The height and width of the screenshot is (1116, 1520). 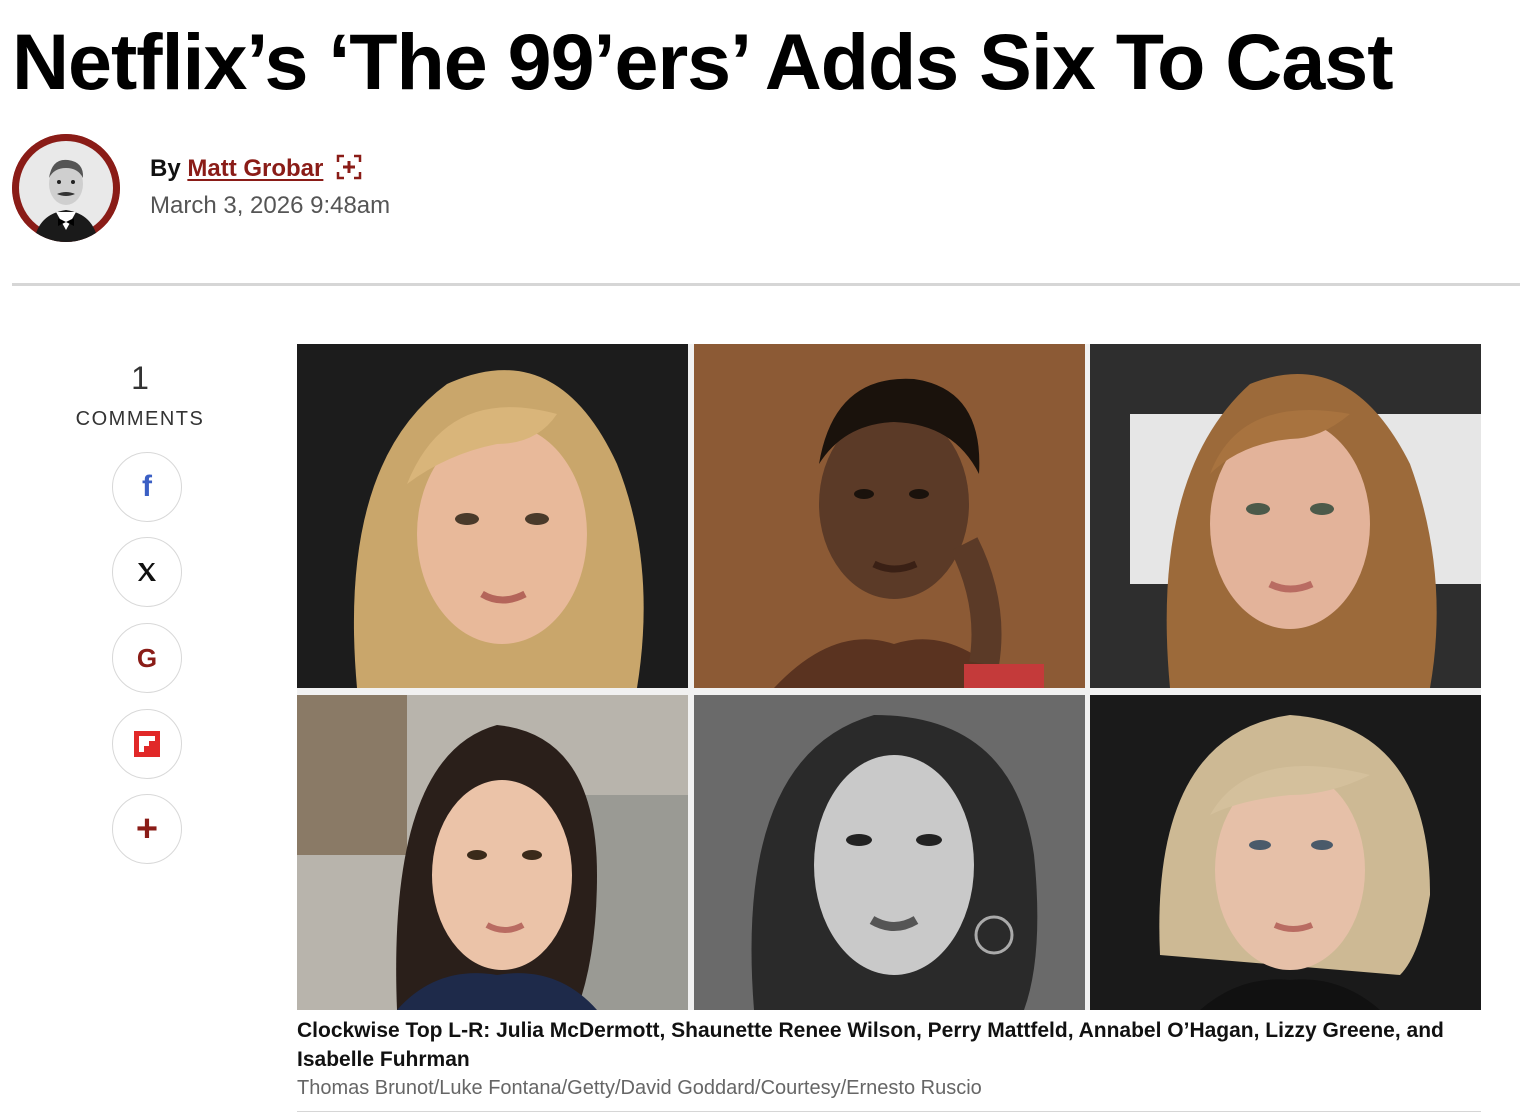 What do you see at coordinates (1285, 852) in the screenshot?
I see `cast-photo-isabelle-fuhrman` at bounding box center [1285, 852].